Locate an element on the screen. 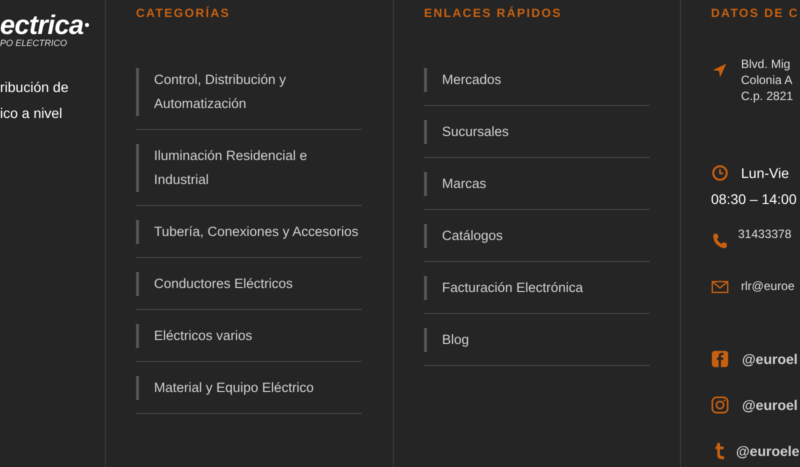  email-link: rlr@euroe is located at coordinates (768, 286).